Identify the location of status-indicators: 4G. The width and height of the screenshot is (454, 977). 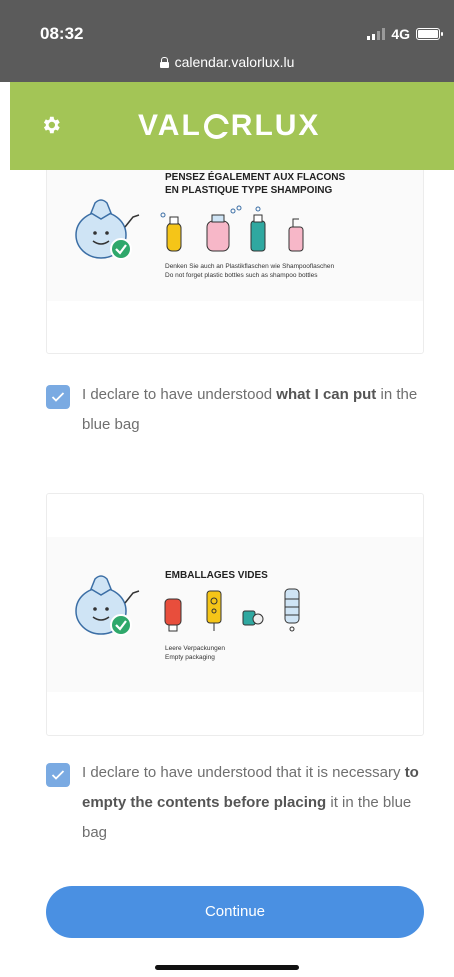
(405, 34).